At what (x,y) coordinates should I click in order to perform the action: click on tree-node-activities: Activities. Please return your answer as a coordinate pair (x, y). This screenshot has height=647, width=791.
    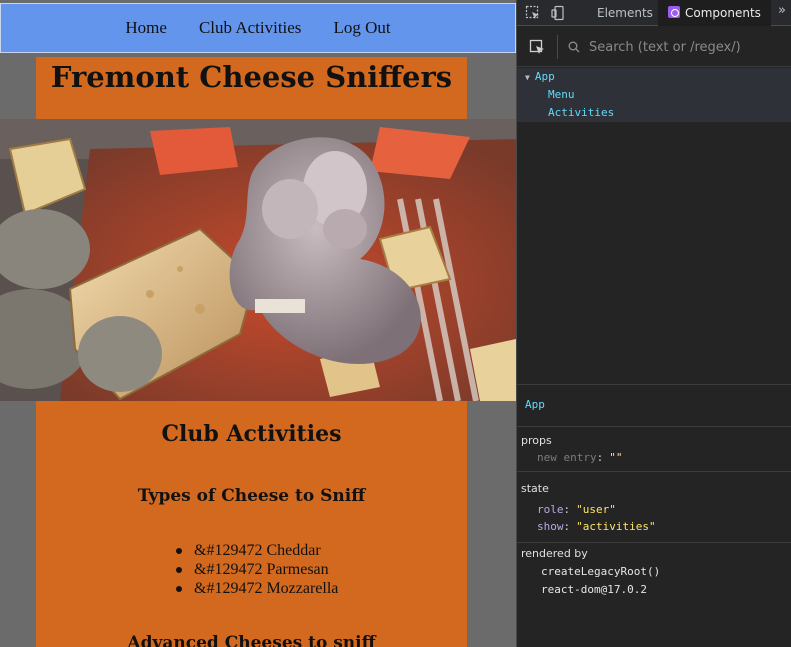
    Looking at the image, I should click on (654, 113).